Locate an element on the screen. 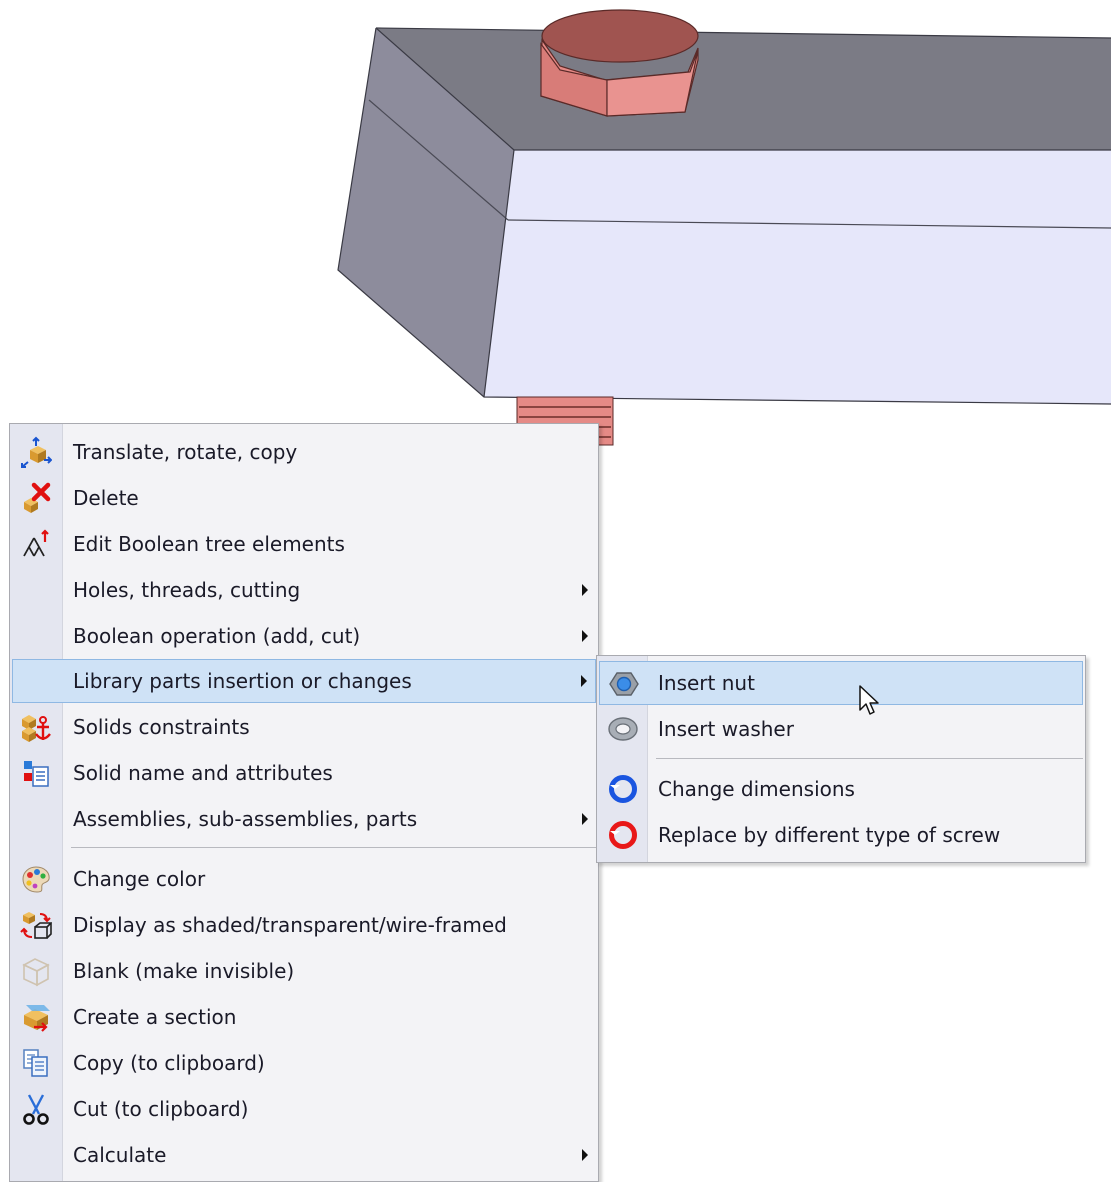  menu-item-label: Insert nut is located at coordinates (706, 683).